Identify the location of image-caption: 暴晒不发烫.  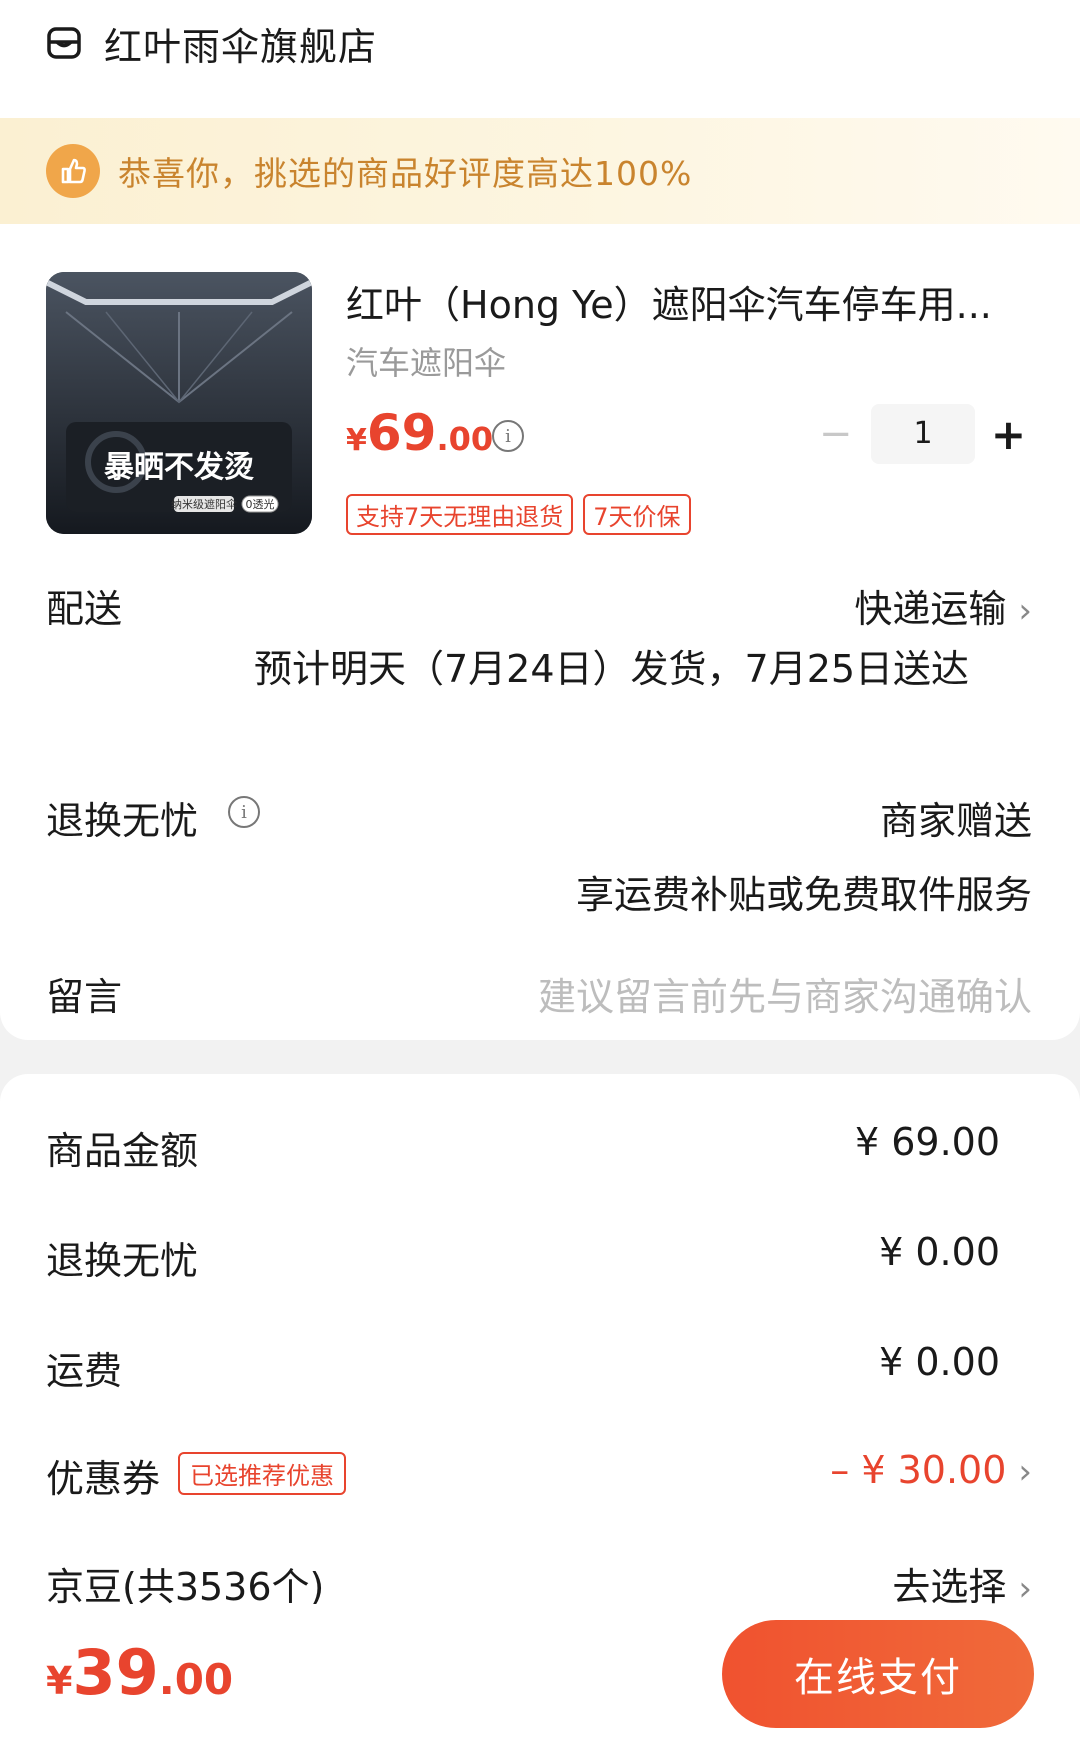
(179, 467).